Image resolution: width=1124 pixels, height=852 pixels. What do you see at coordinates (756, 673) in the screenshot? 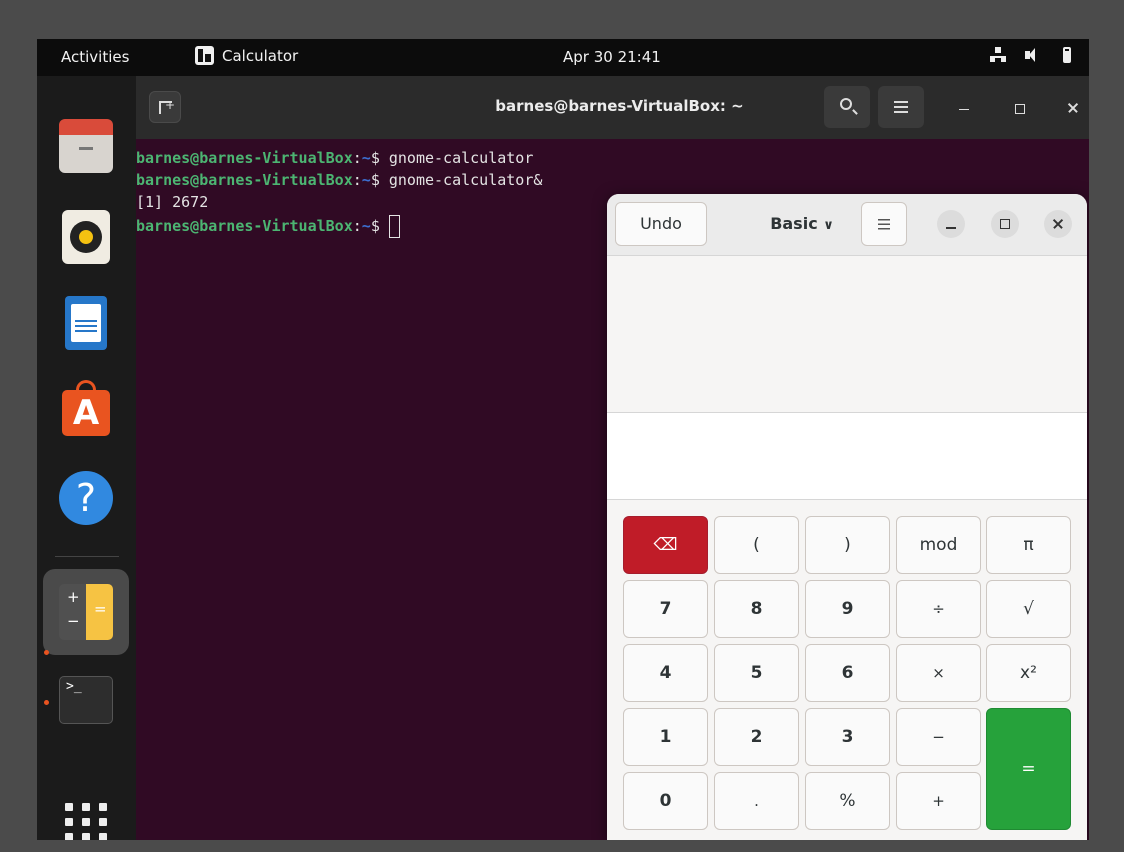
I see `digit-5-key: 5` at bounding box center [756, 673].